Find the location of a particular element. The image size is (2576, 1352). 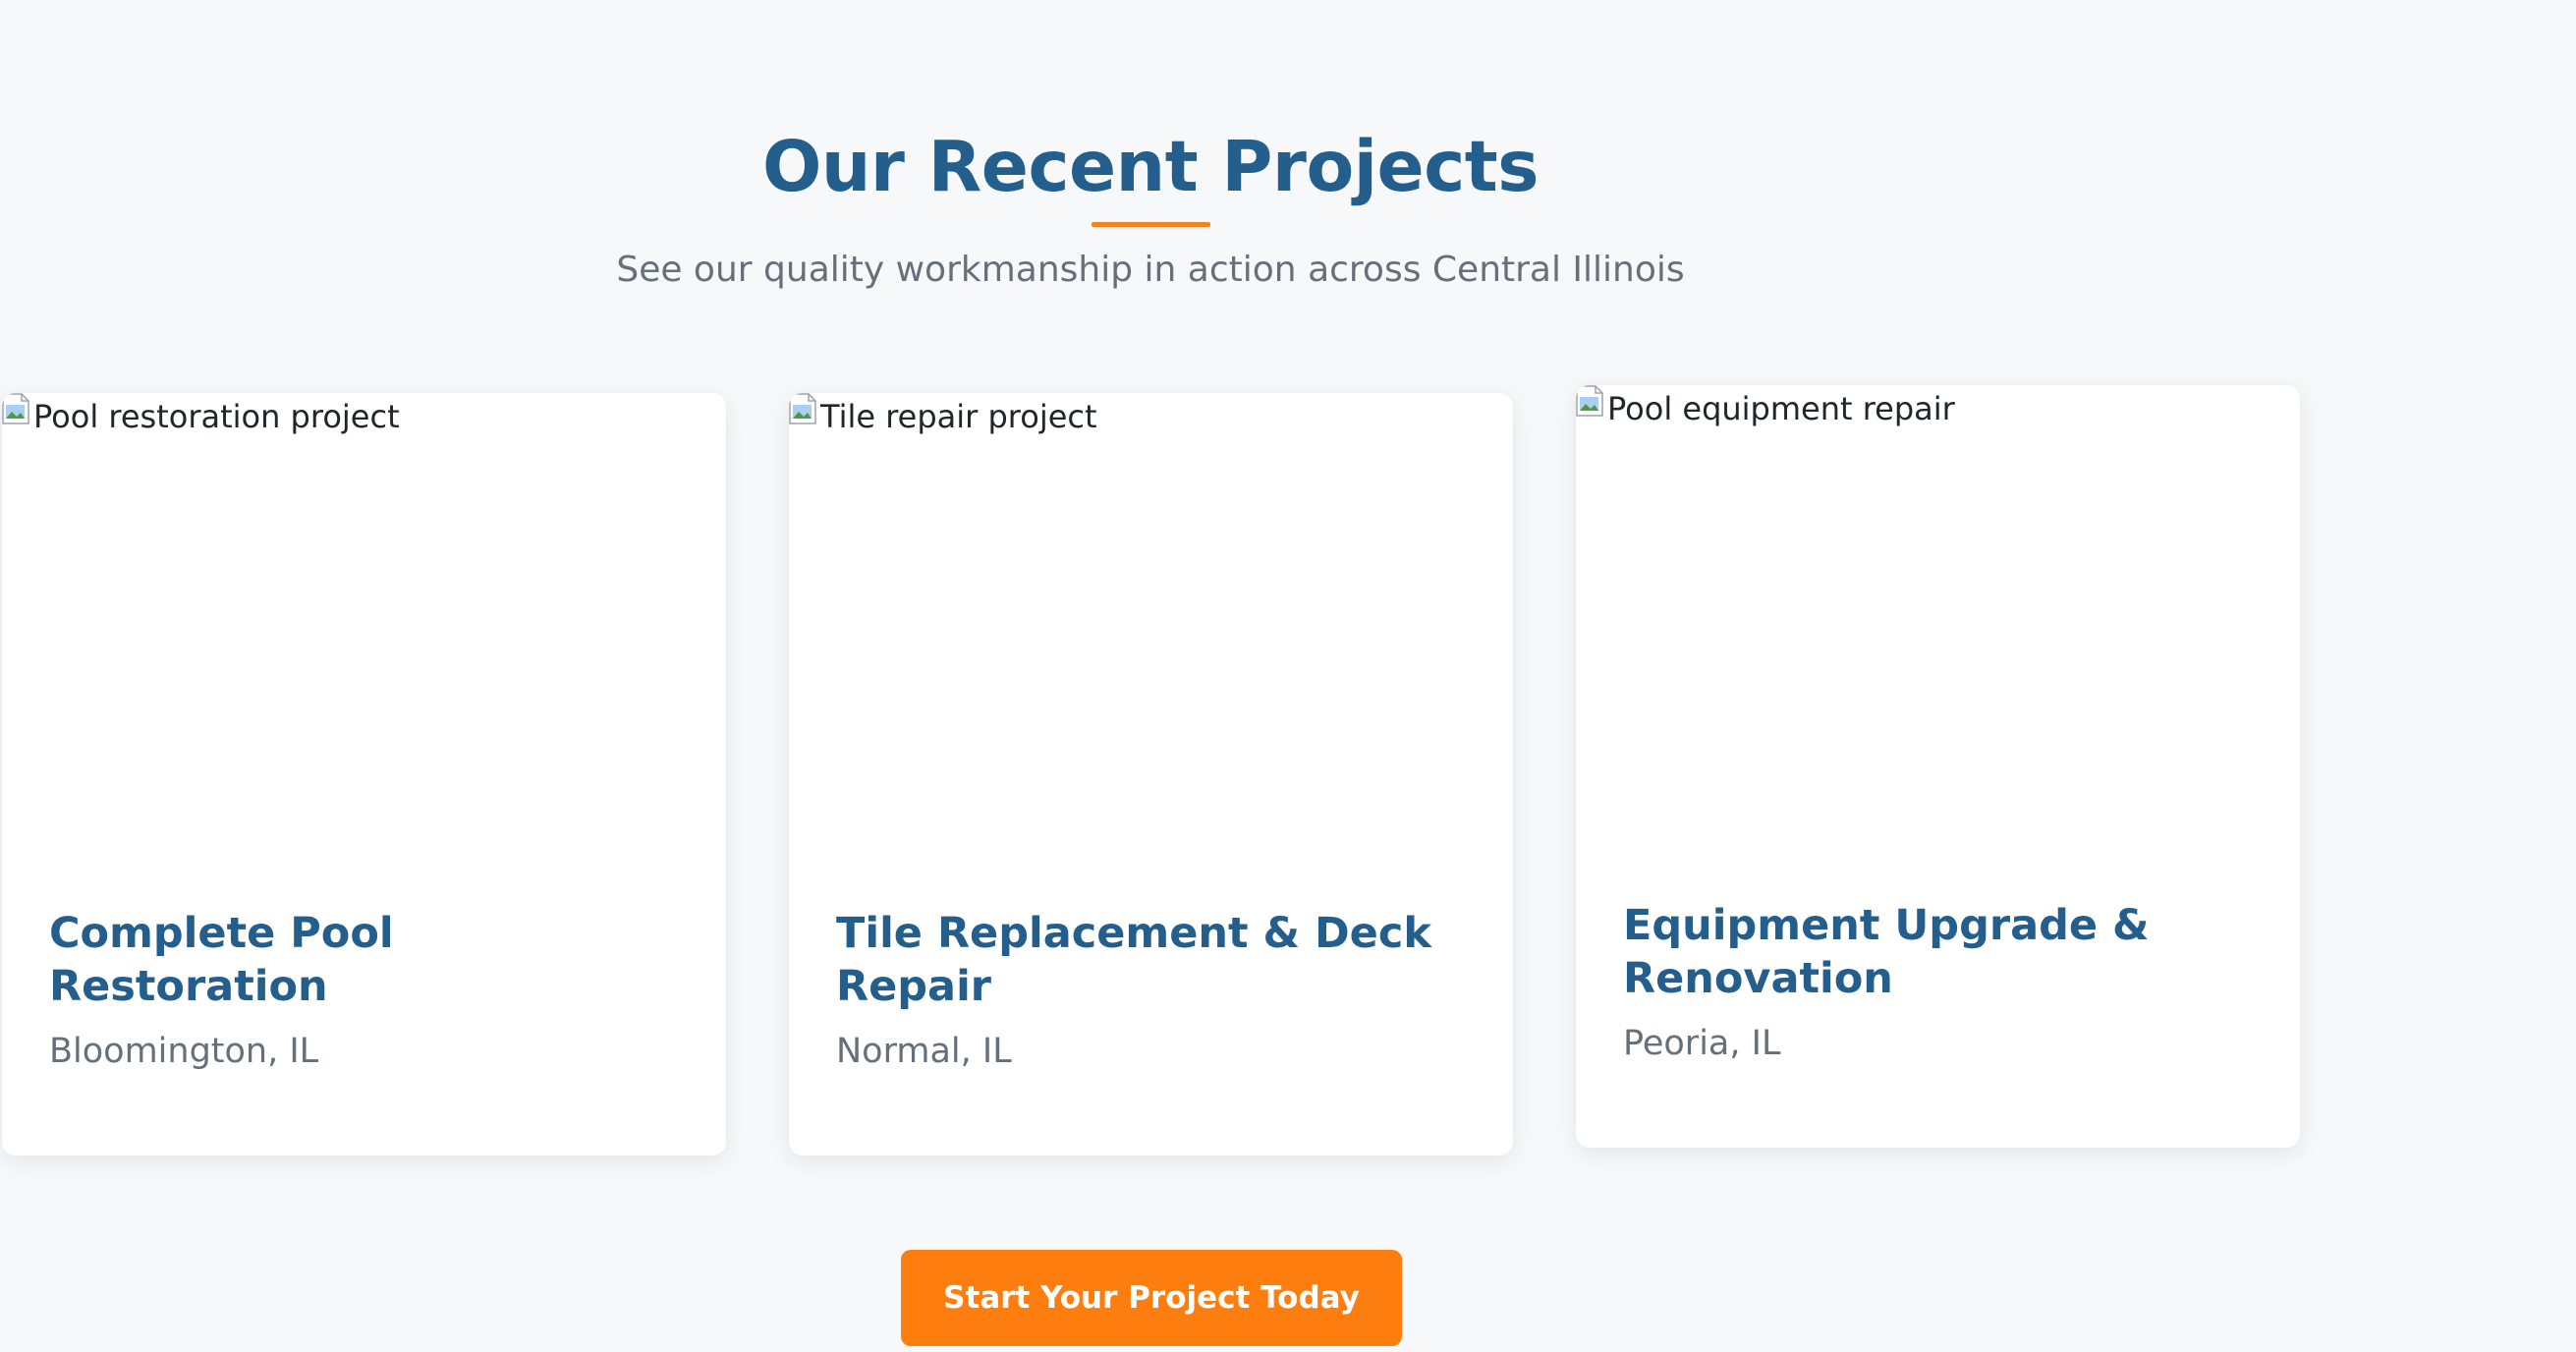

project-title: Tile Replacement & Deck Repair is located at coordinates (1133, 960).